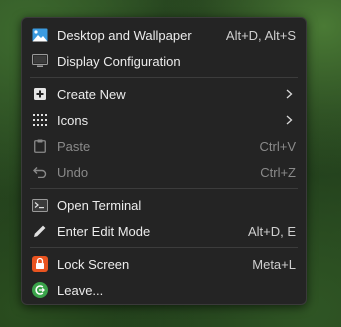 The height and width of the screenshot is (327, 341). Describe the element at coordinates (277, 146) in the screenshot. I see `menu-item-shortcut: Ctrl+V` at that location.